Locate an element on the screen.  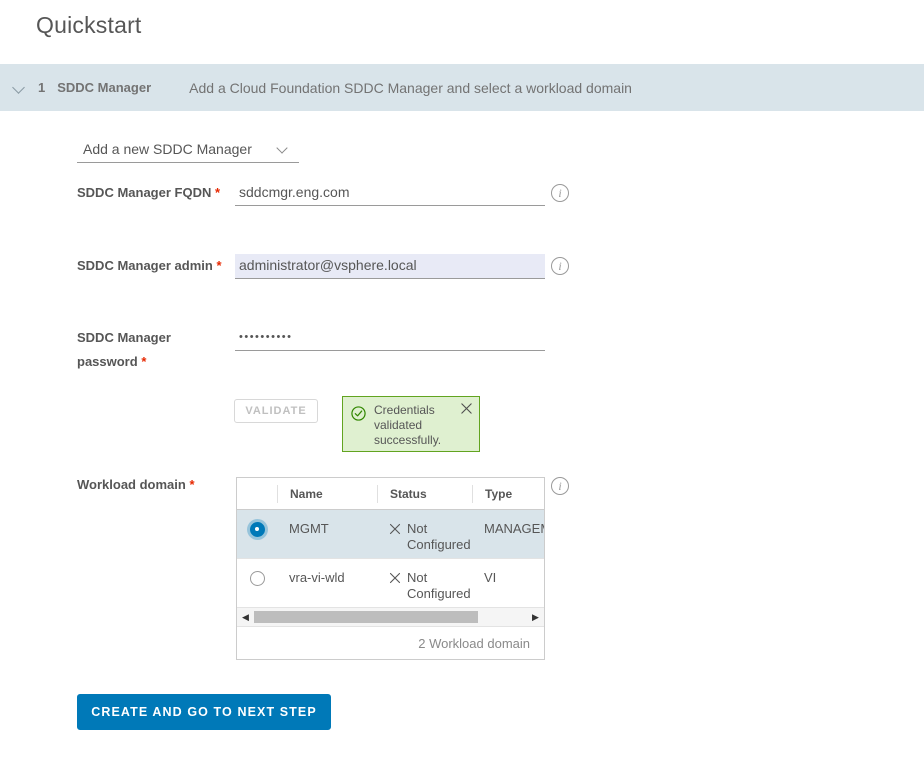
datagrid-horizontal-scrollbar: ◀ ▶ is located at coordinates (390, 617).